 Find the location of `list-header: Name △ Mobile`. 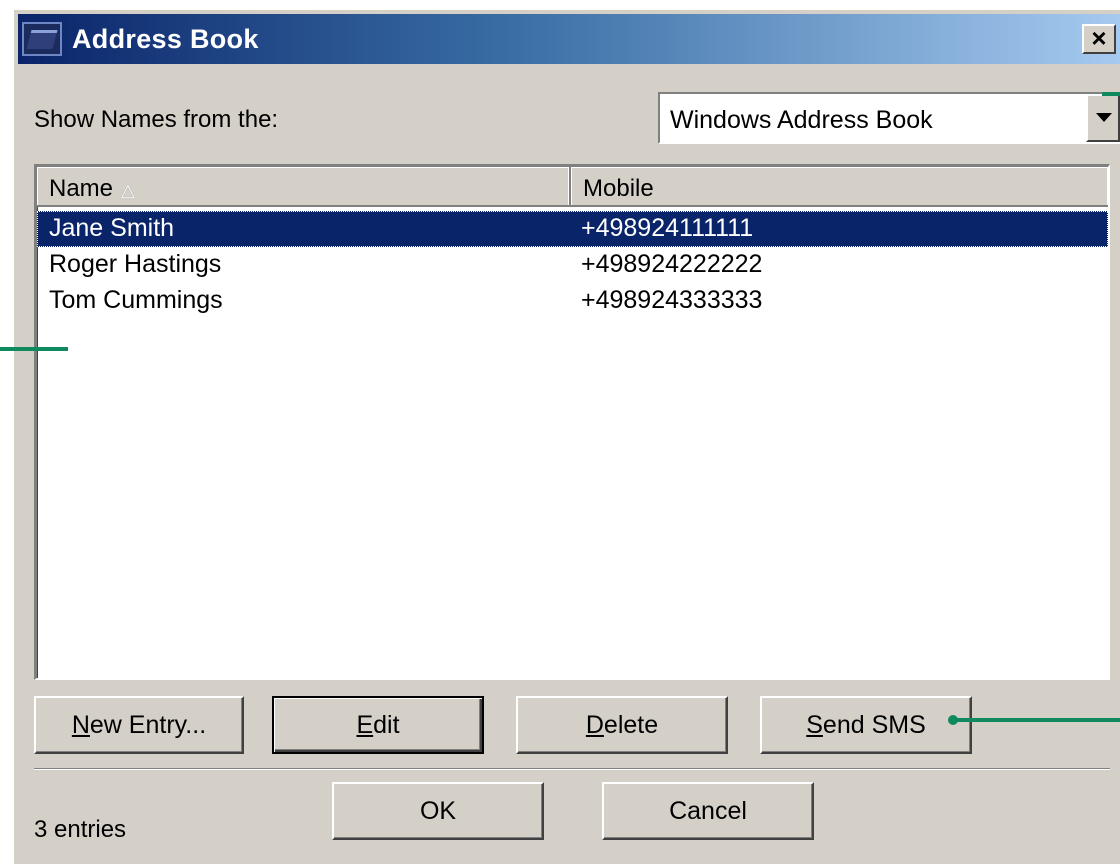

list-header: Name △ Mobile is located at coordinates (572, 187).